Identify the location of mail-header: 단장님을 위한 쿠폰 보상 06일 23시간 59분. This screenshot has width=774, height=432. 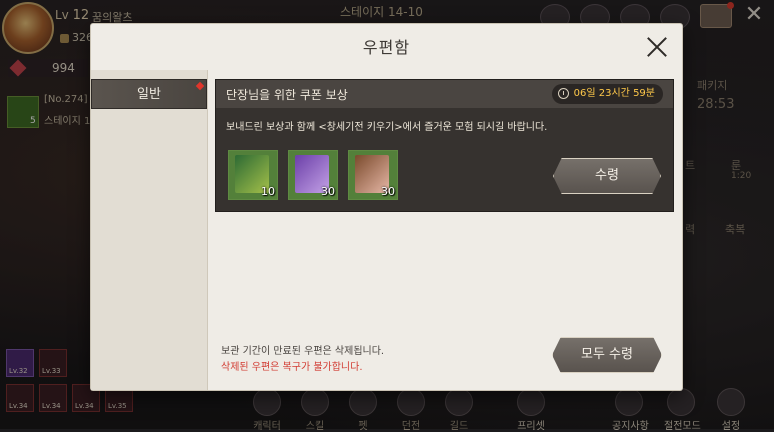
(444, 94).